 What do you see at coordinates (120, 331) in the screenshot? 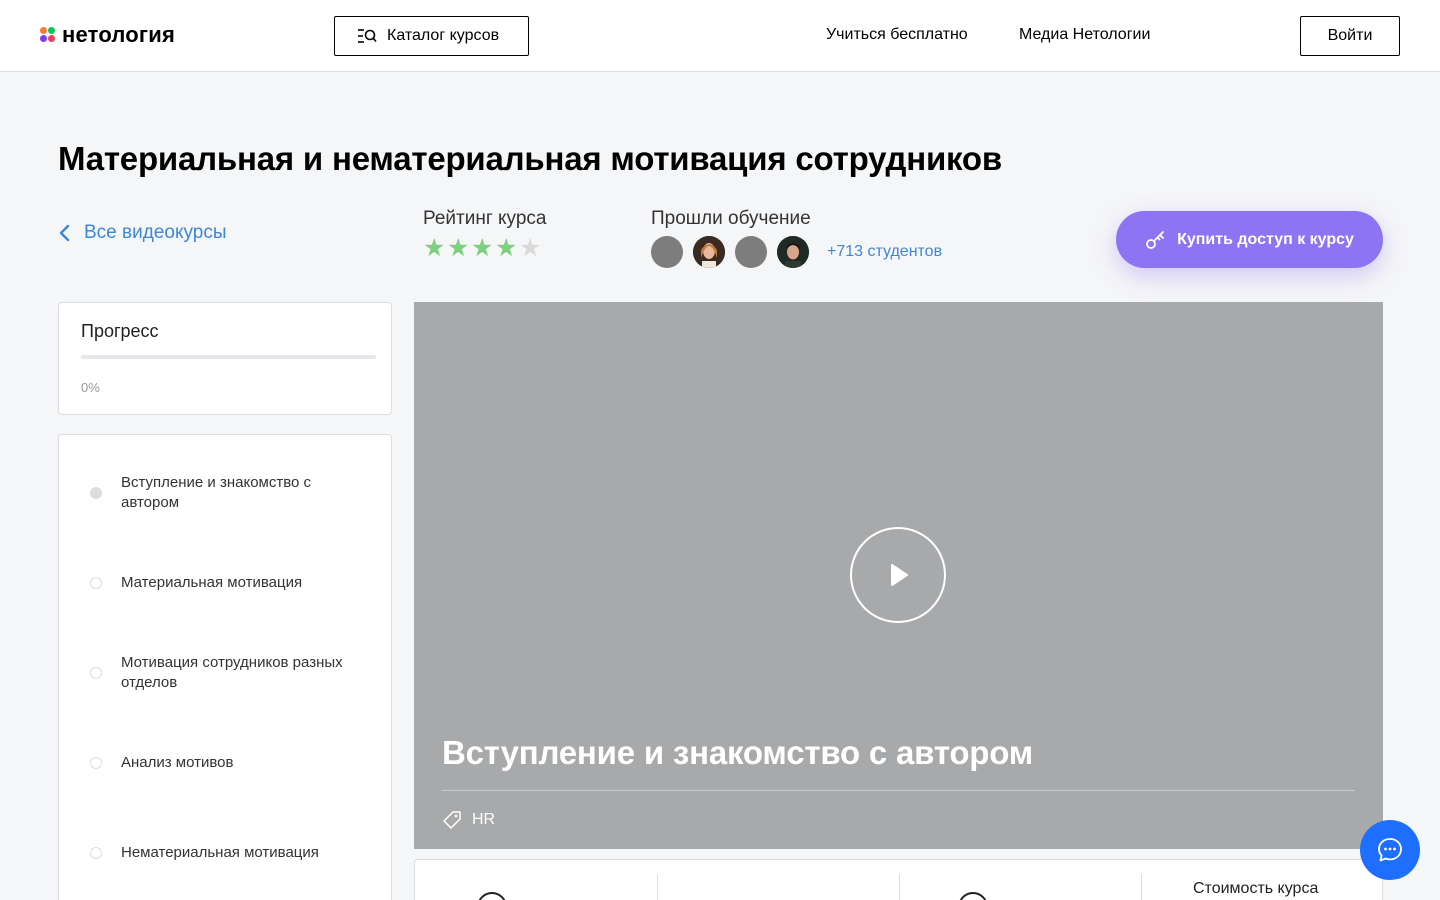
I see `progress-title: Прогресс` at bounding box center [120, 331].